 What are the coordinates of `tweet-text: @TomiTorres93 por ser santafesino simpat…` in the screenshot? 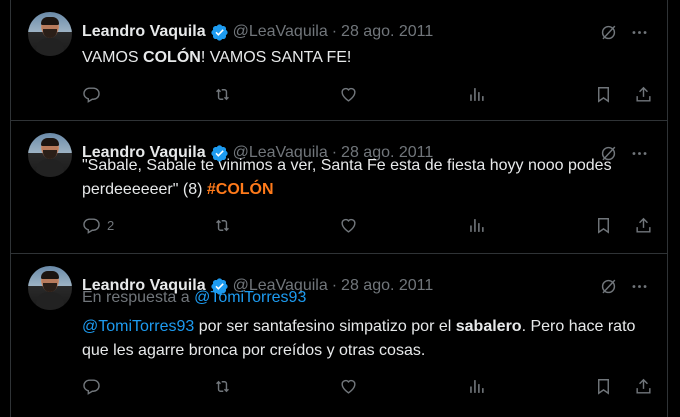 It's located at (359, 338).